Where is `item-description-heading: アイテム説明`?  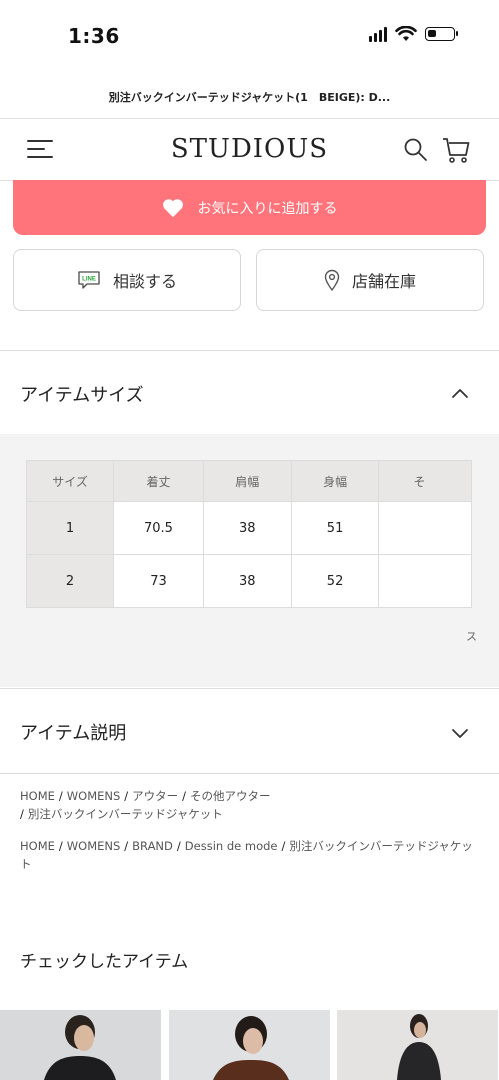 item-description-heading: アイテム説明 is located at coordinates (73, 732).